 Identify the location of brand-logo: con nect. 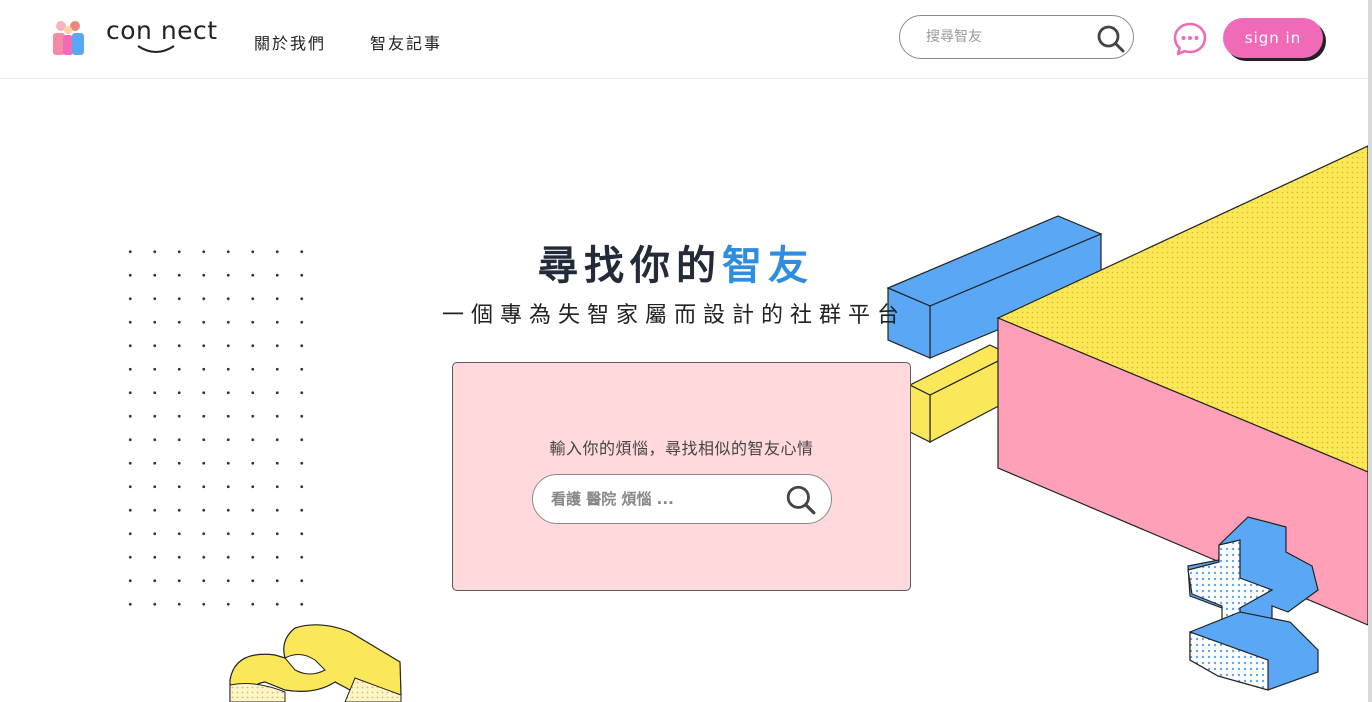
(137, 37).